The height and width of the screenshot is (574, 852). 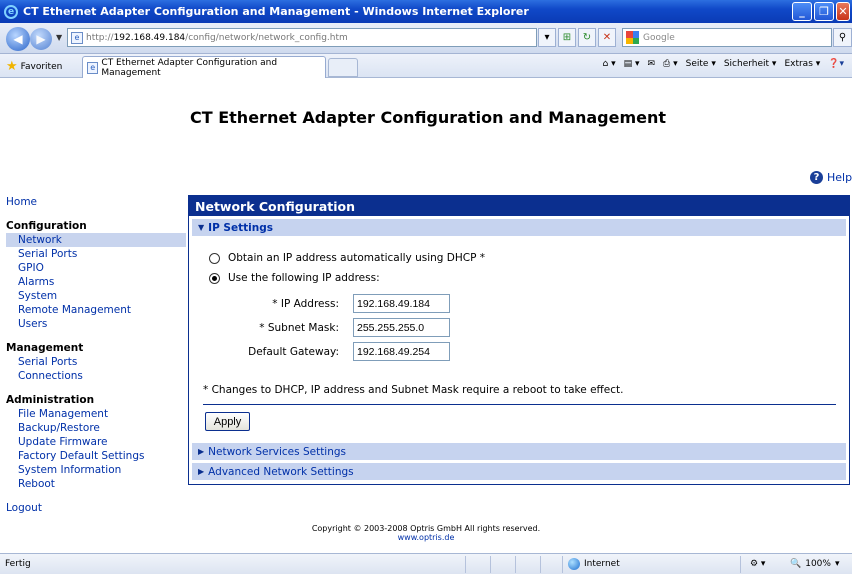 I want to click on minimize-button: _, so click(x=802, y=11).